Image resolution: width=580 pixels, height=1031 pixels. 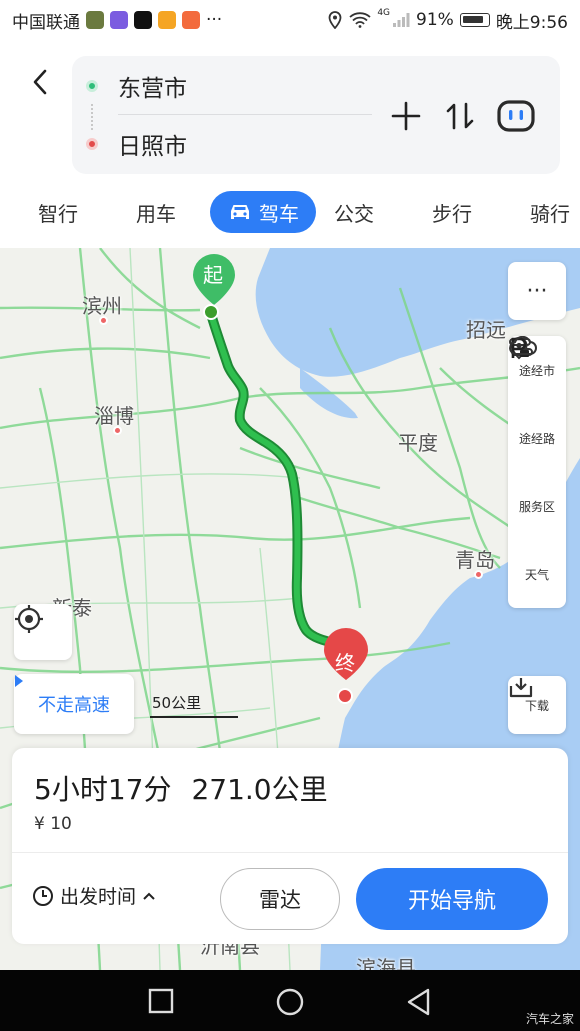 What do you see at coordinates (29, 619) in the screenshot?
I see `crosshair-icon` at bounding box center [29, 619].